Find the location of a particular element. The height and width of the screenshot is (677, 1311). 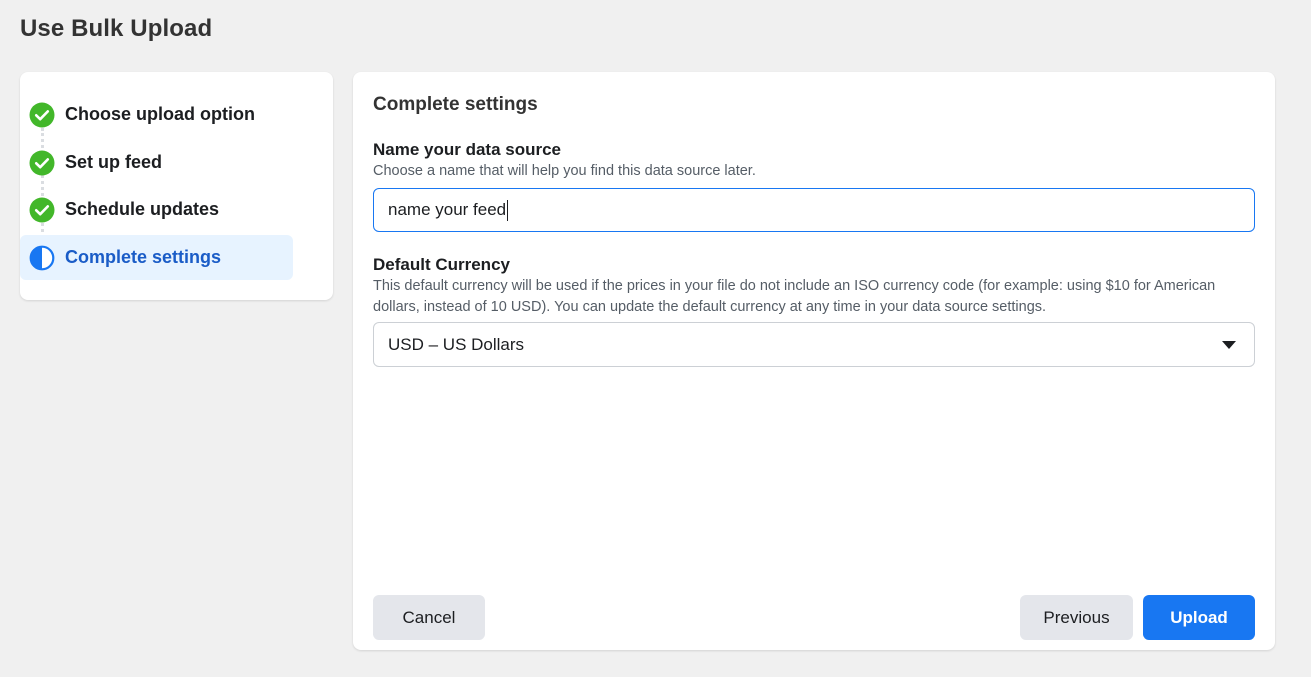

caret-down-icon is located at coordinates (1229, 345).